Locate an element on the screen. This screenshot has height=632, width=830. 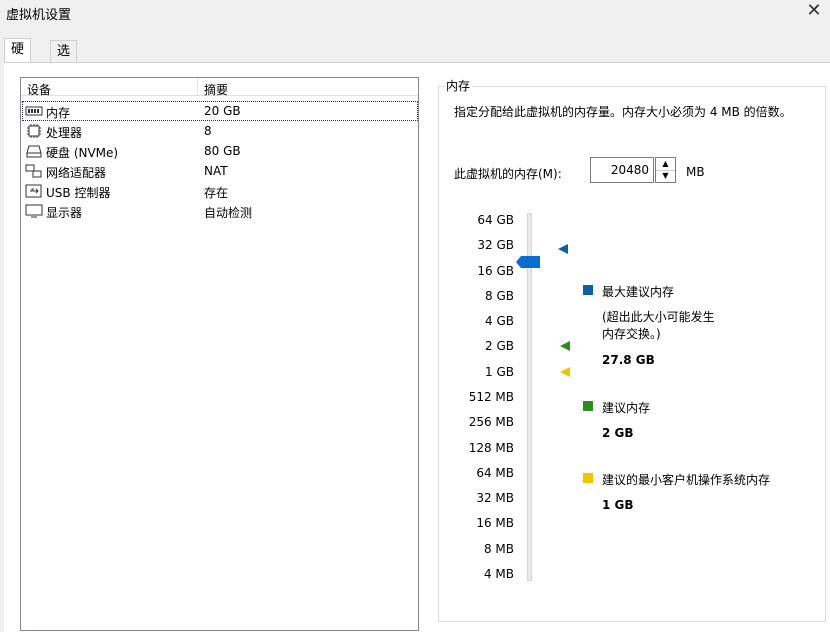
scale-label: 8 GB is located at coordinates (499, 296).